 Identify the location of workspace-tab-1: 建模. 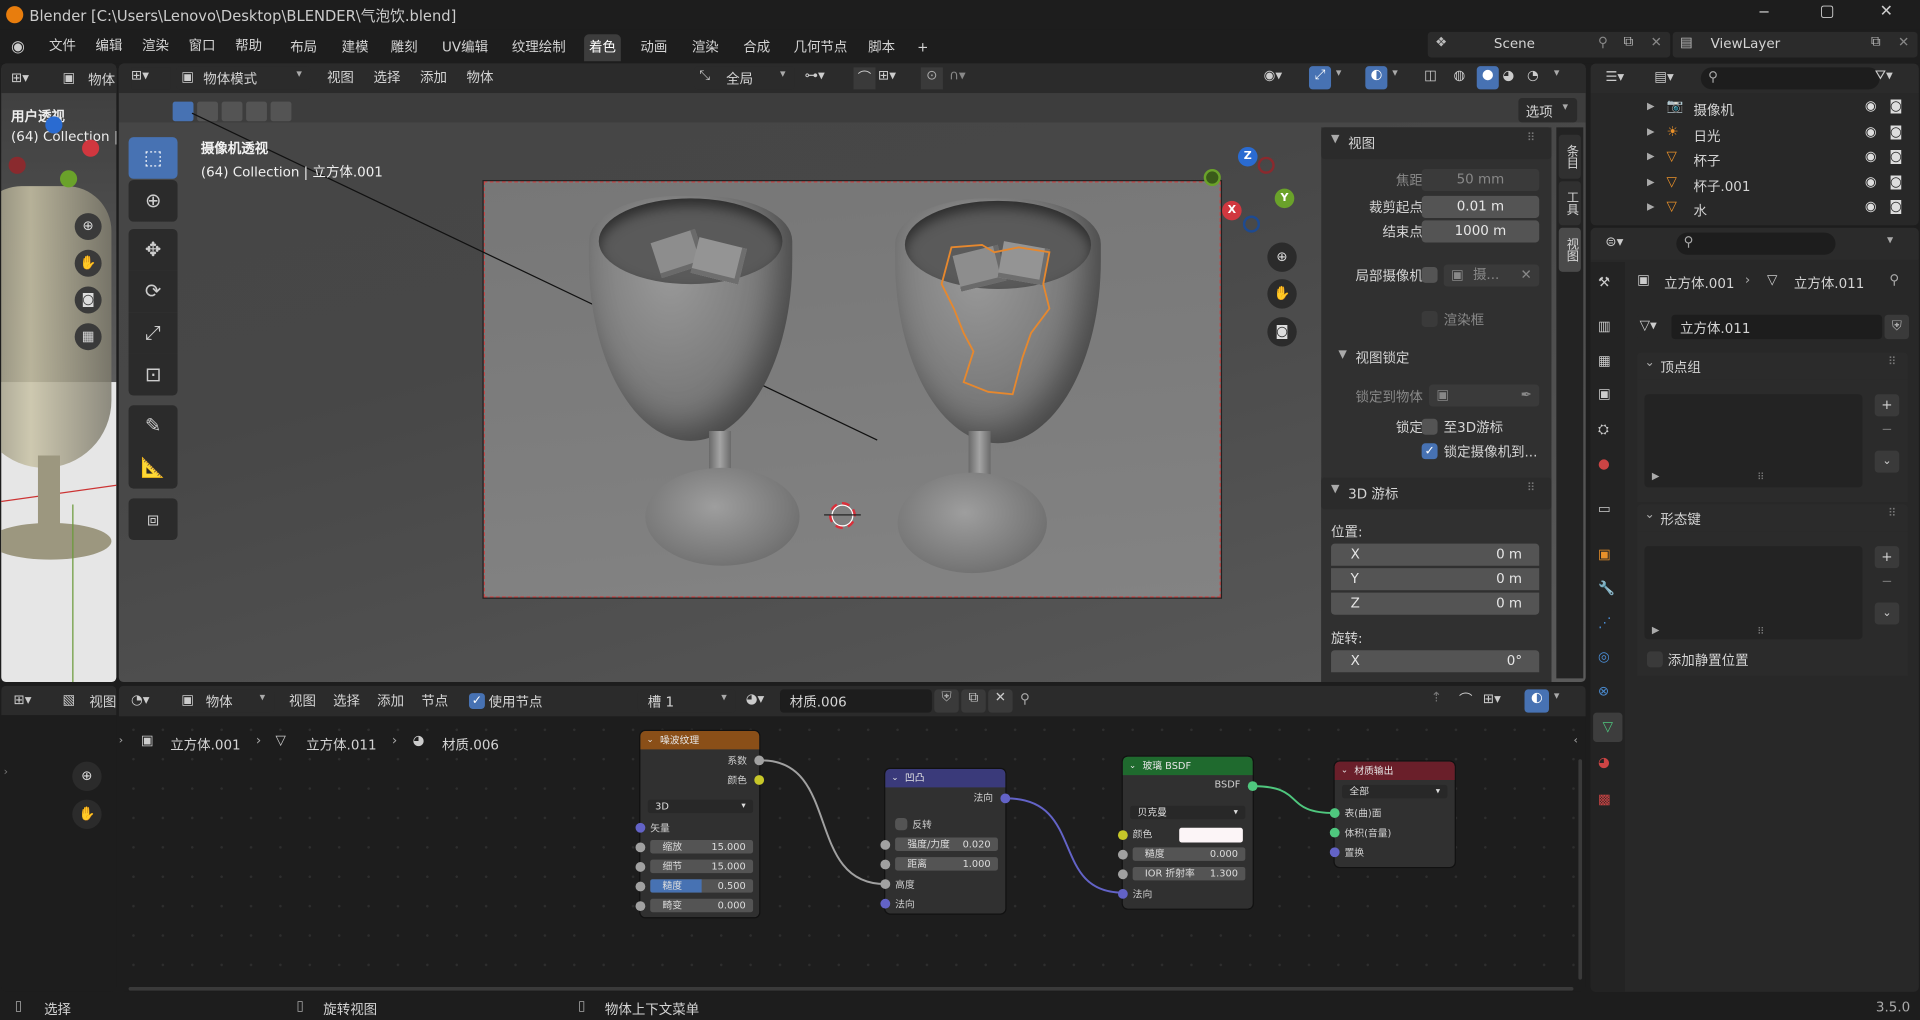
(355, 47).